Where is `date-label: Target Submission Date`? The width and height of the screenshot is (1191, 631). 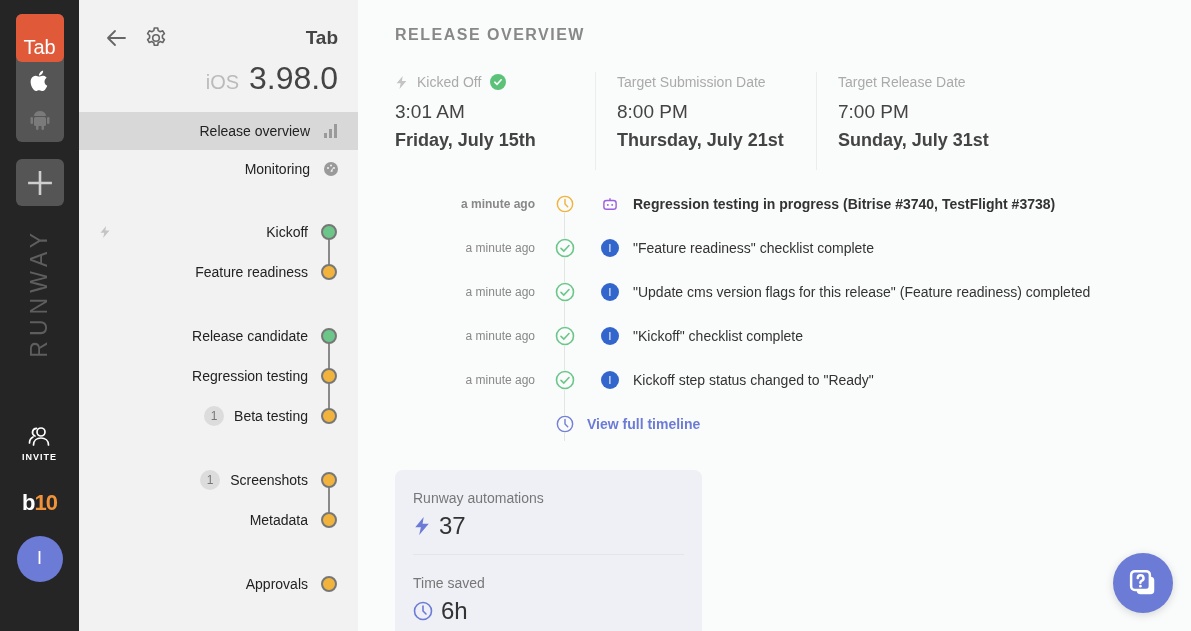
date-label: Target Submission Date is located at coordinates (691, 82).